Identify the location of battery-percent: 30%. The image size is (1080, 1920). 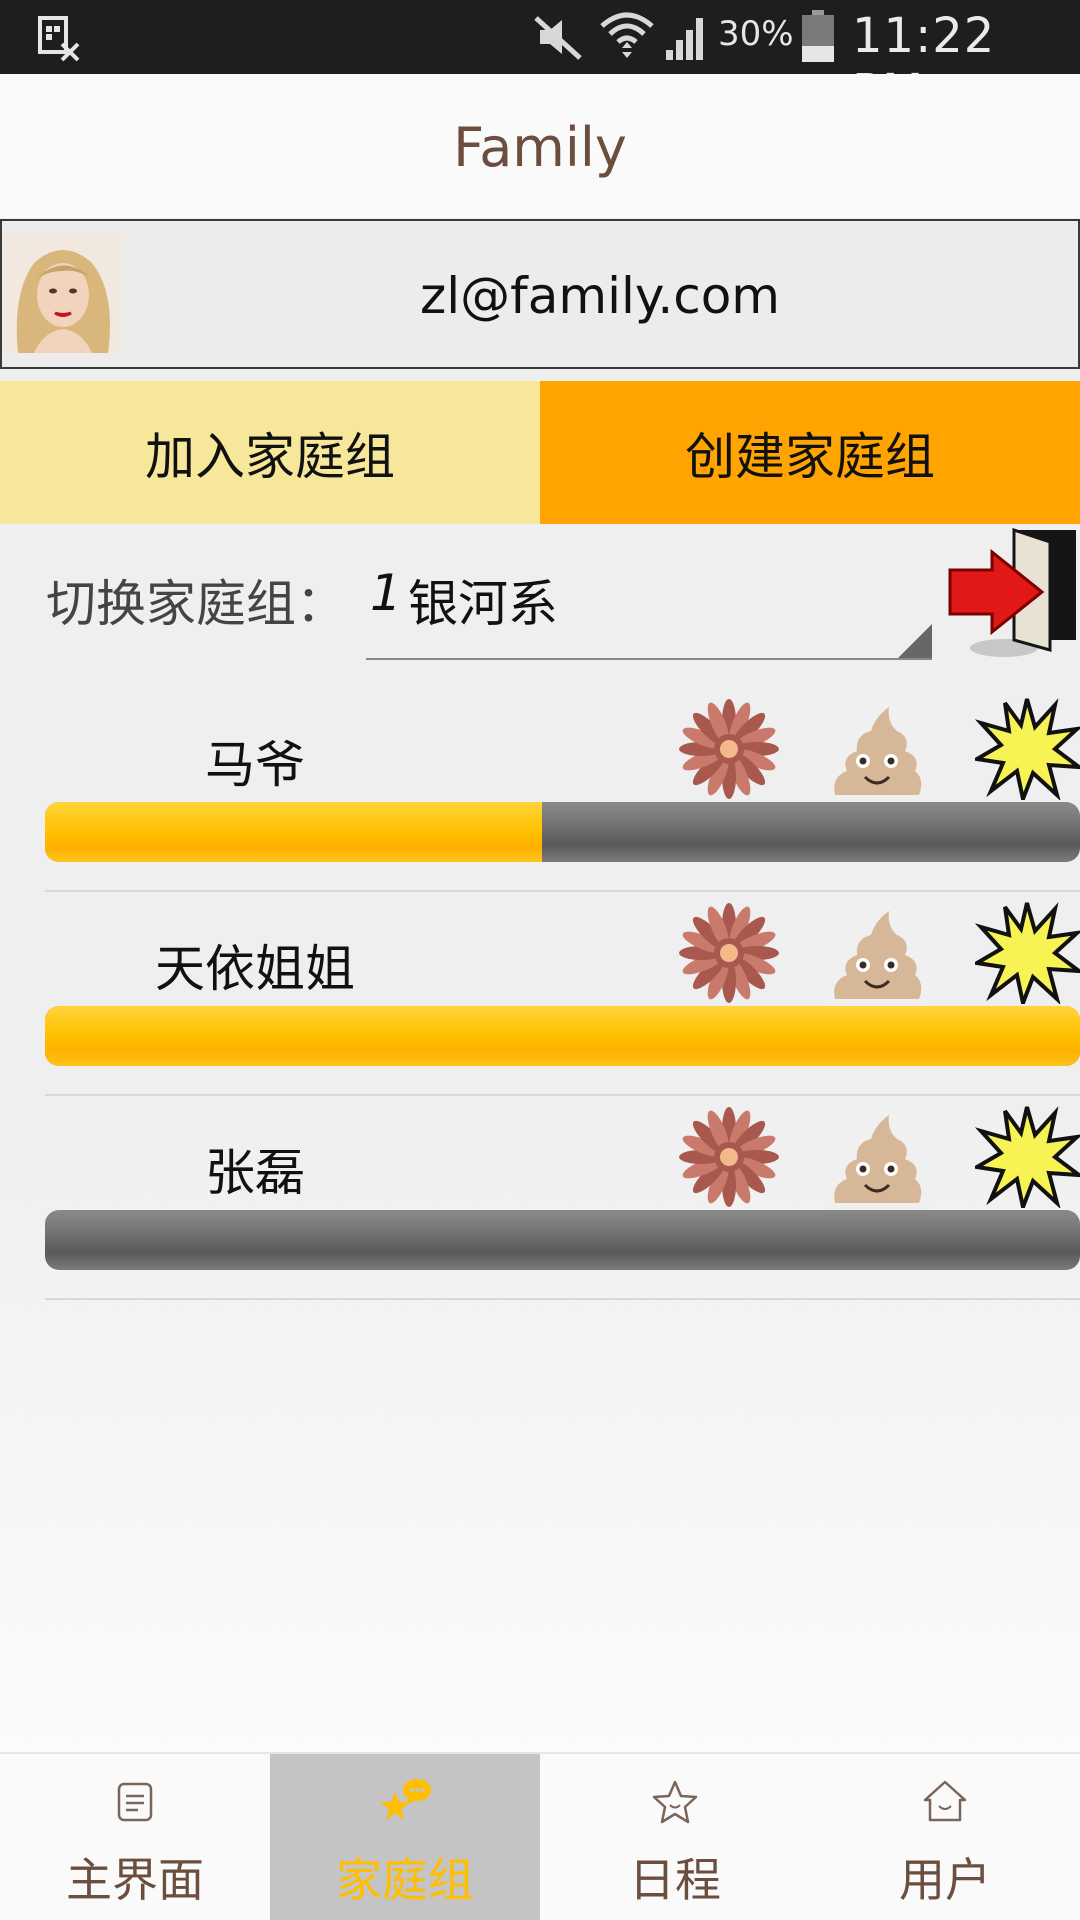
(756, 34).